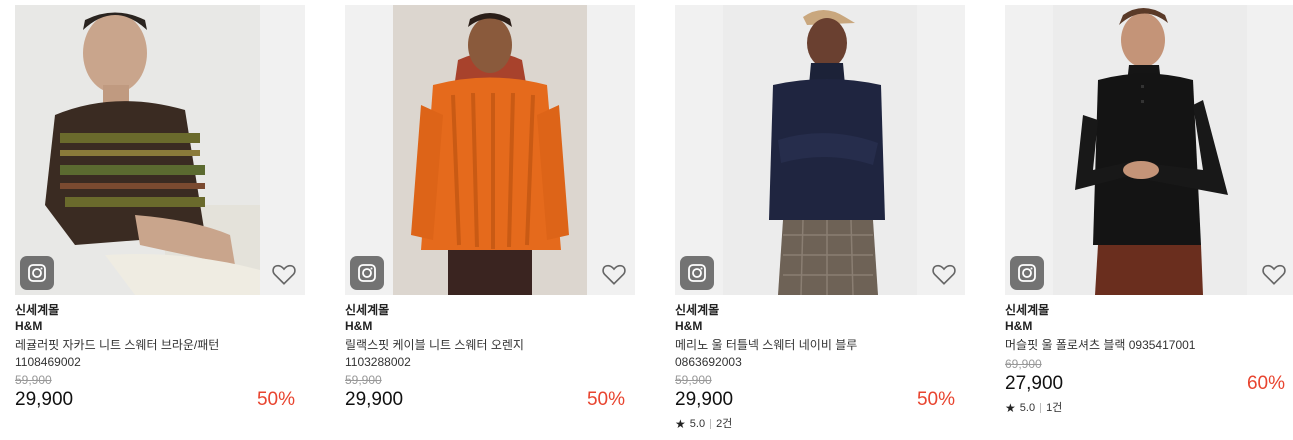 This screenshot has width=1293, height=440. What do you see at coordinates (1054, 408) in the screenshot?
I see `review-count: 1건` at bounding box center [1054, 408].